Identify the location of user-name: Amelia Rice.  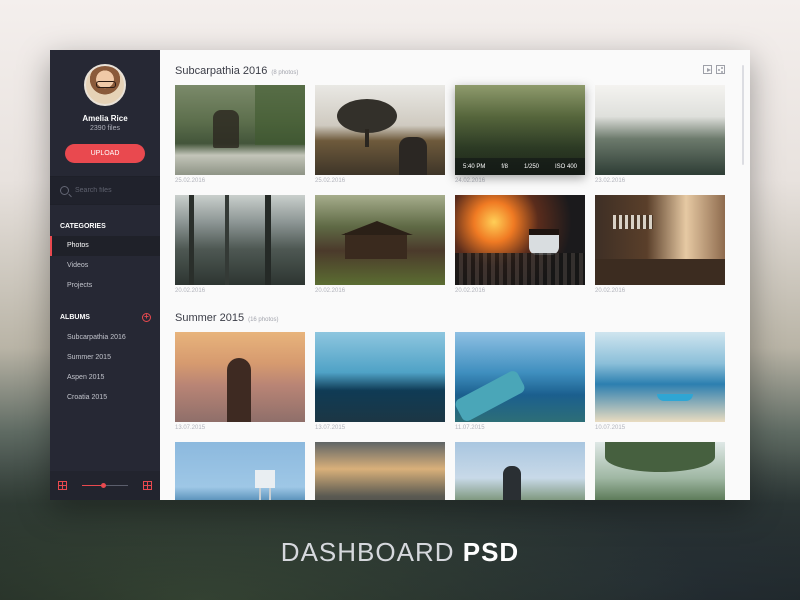
(105, 118).